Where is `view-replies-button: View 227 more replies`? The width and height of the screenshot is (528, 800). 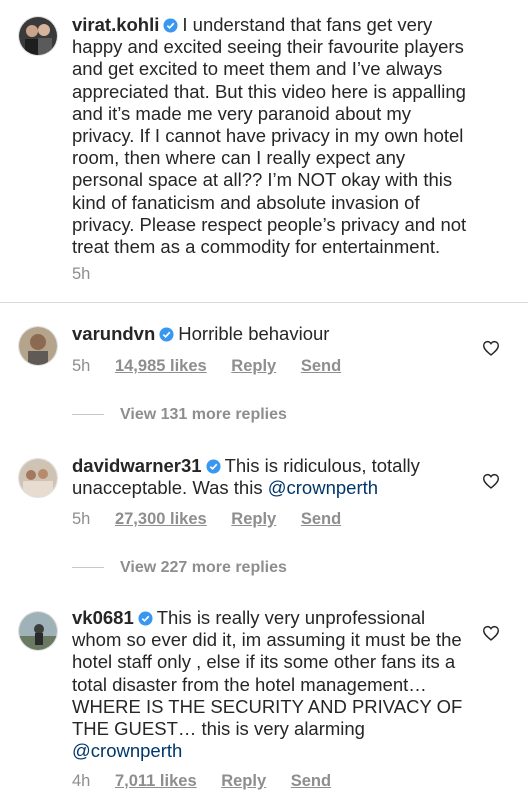 view-replies-button: View 227 more replies is located at coordinates (179, 568).